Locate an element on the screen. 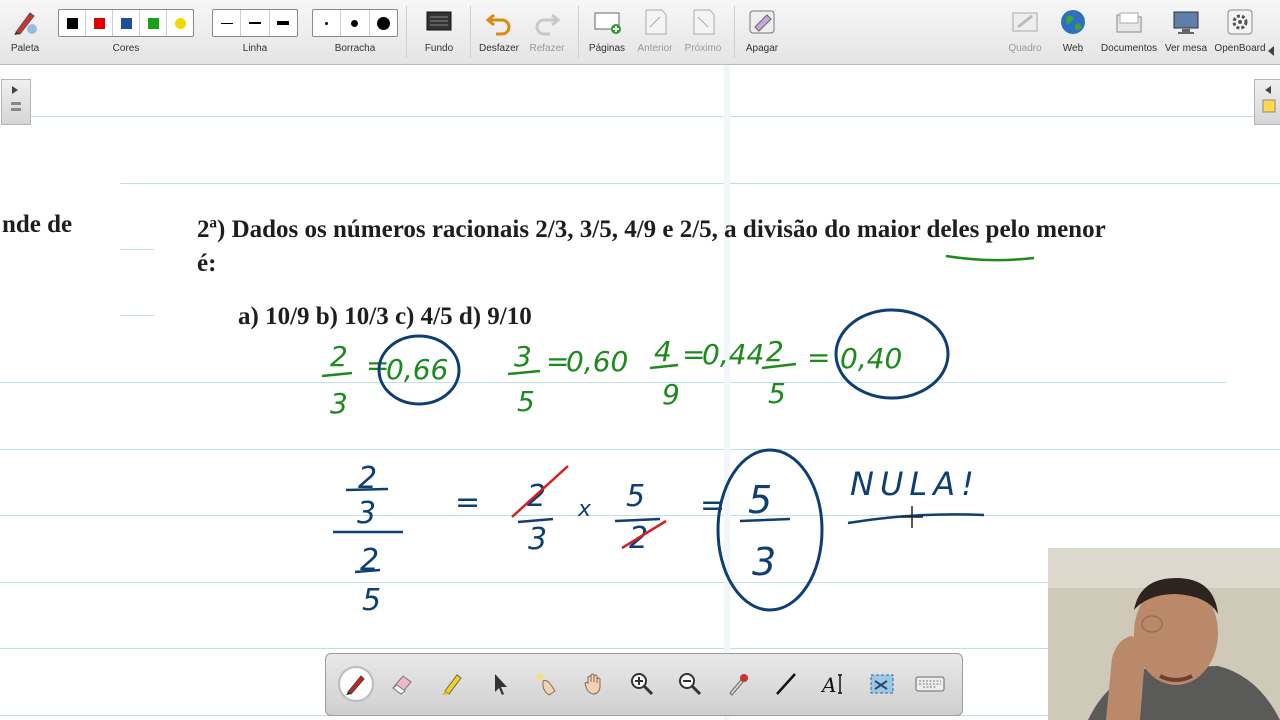 This screenshot has width=1280, height=720. openboard-button: OpenBoard is located at coordinates (1240, 32).